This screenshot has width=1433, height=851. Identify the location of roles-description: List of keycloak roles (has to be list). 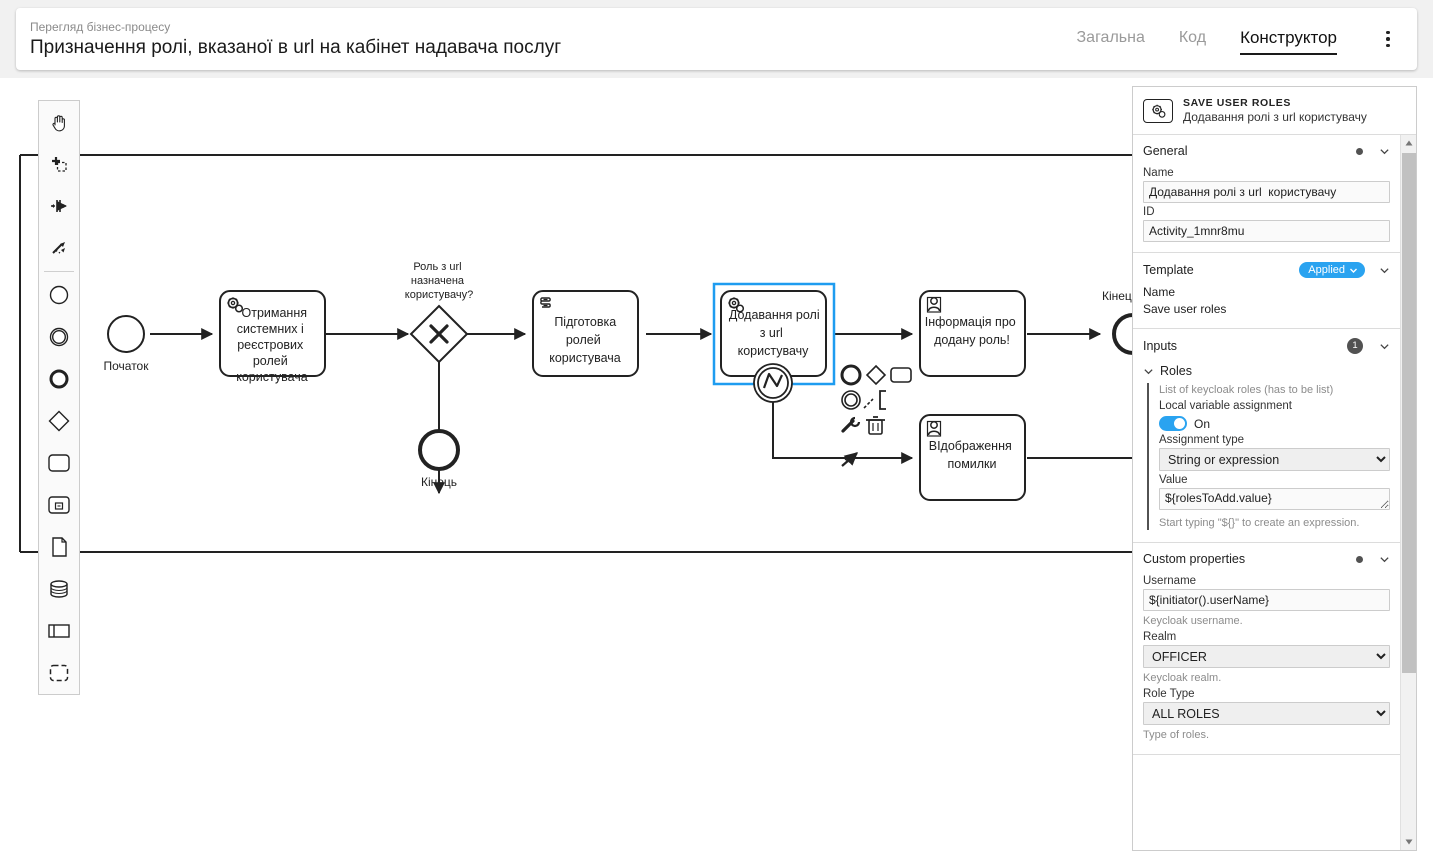
(1246, 390).